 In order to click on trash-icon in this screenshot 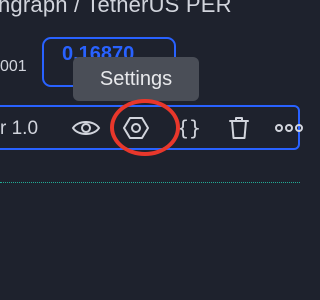, I will do `click(239, 128)`.